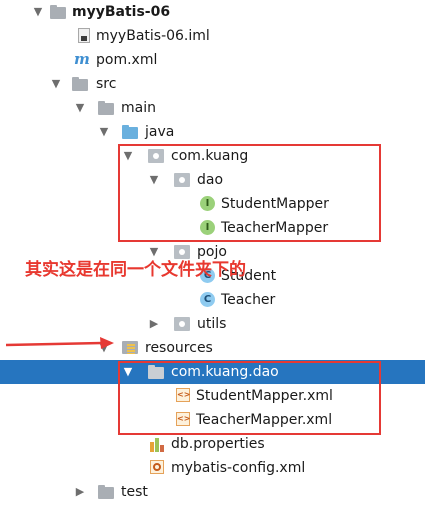  I want to click on config-file-icon, so click(157, 467).